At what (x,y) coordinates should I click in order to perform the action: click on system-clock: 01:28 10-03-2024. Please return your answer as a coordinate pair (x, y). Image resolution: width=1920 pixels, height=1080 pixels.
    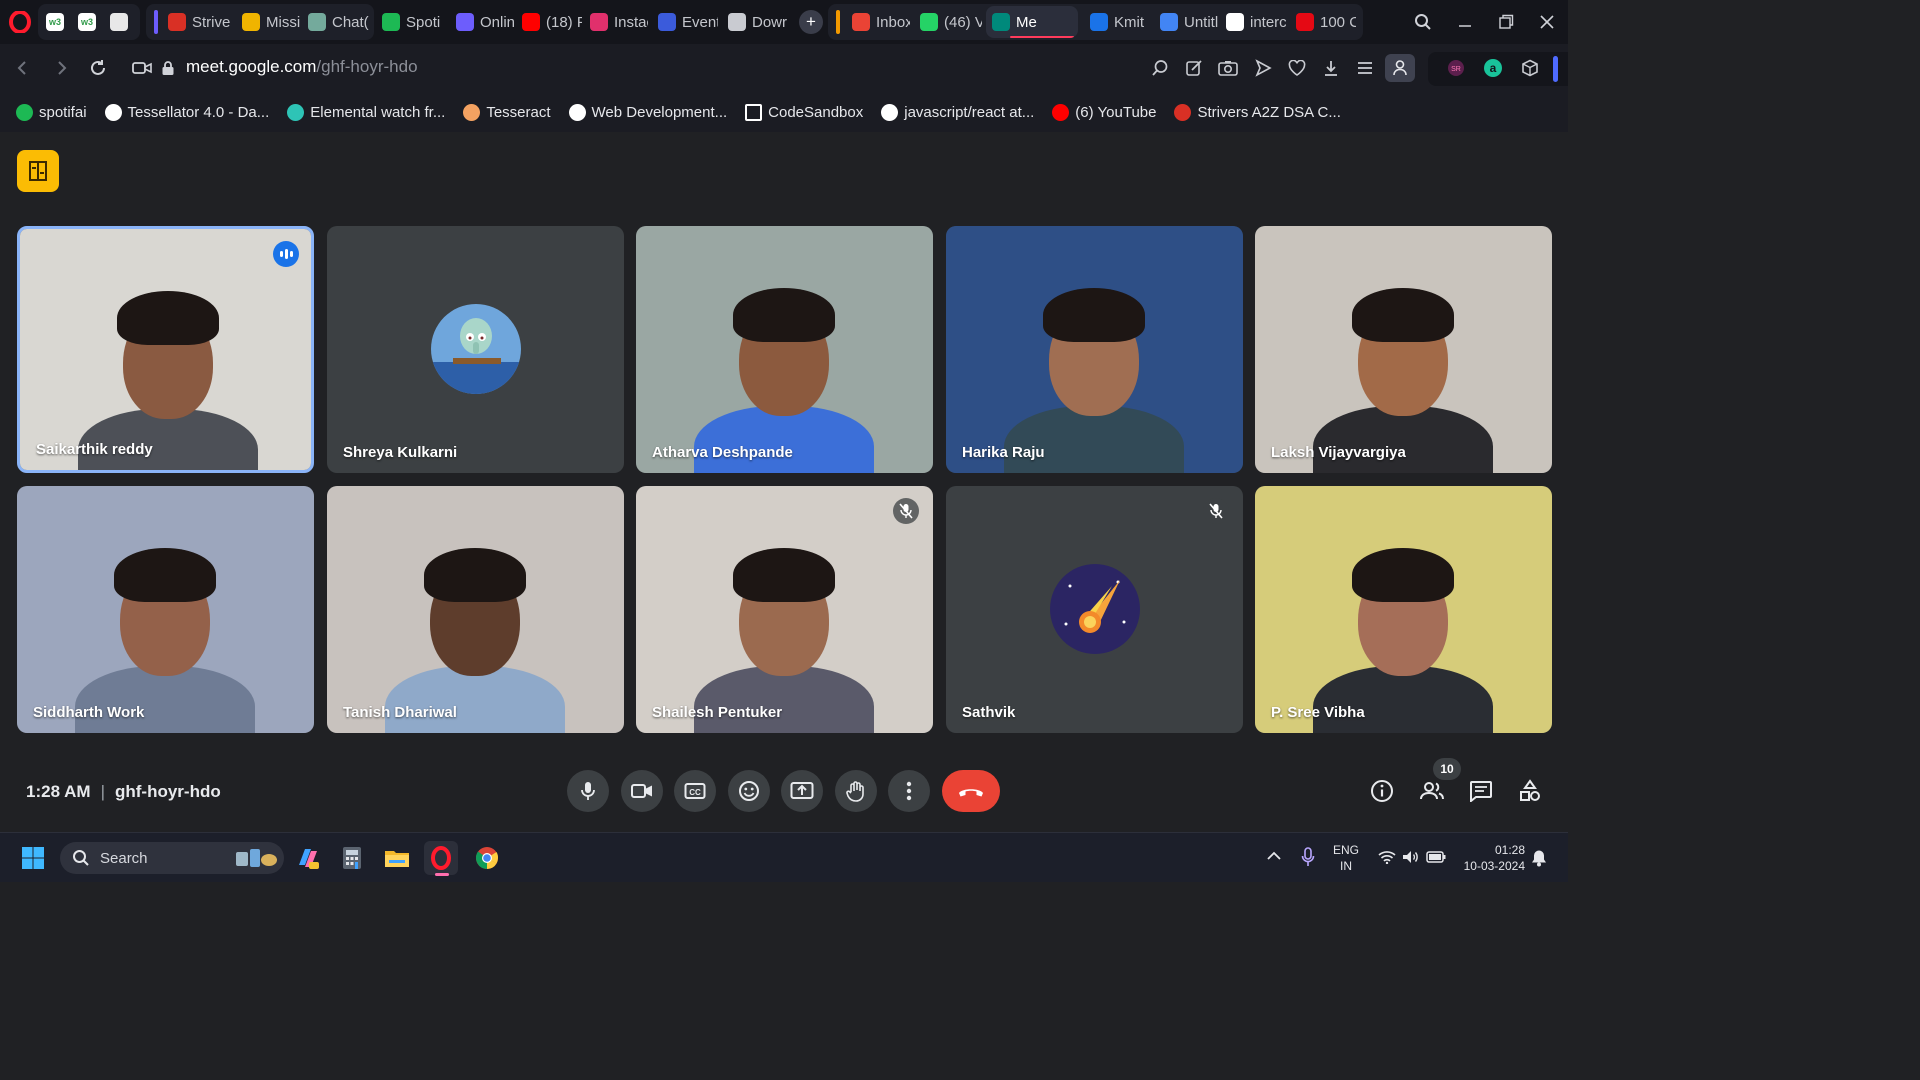
    Looking at the image, I should click on (1490, 858).